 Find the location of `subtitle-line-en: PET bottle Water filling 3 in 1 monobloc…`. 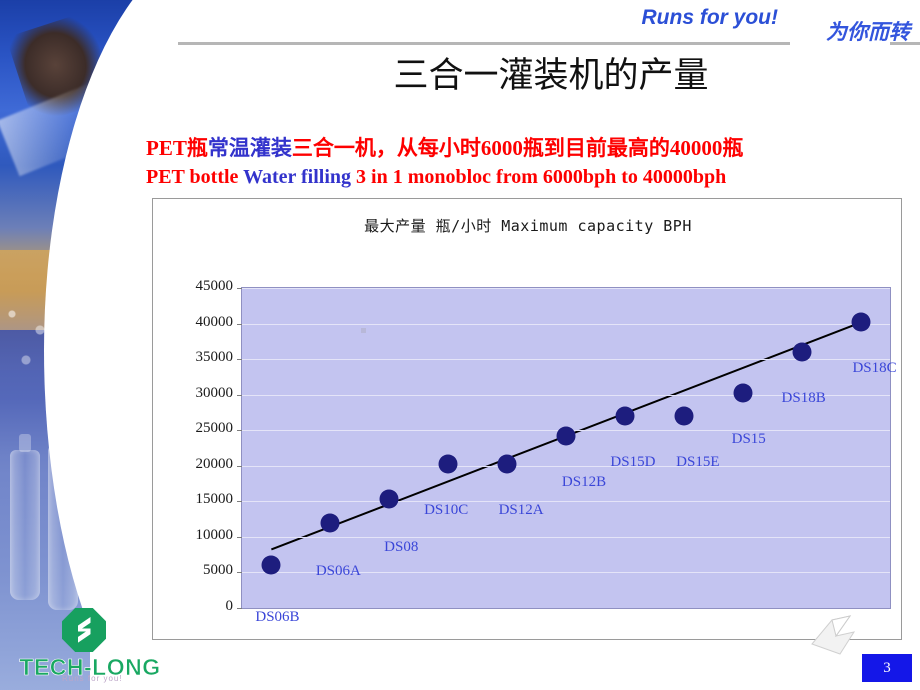

subtitle-line-en: PET bottle Water filling 3 in 1 monobloc… is located at coordinates (531, 177).